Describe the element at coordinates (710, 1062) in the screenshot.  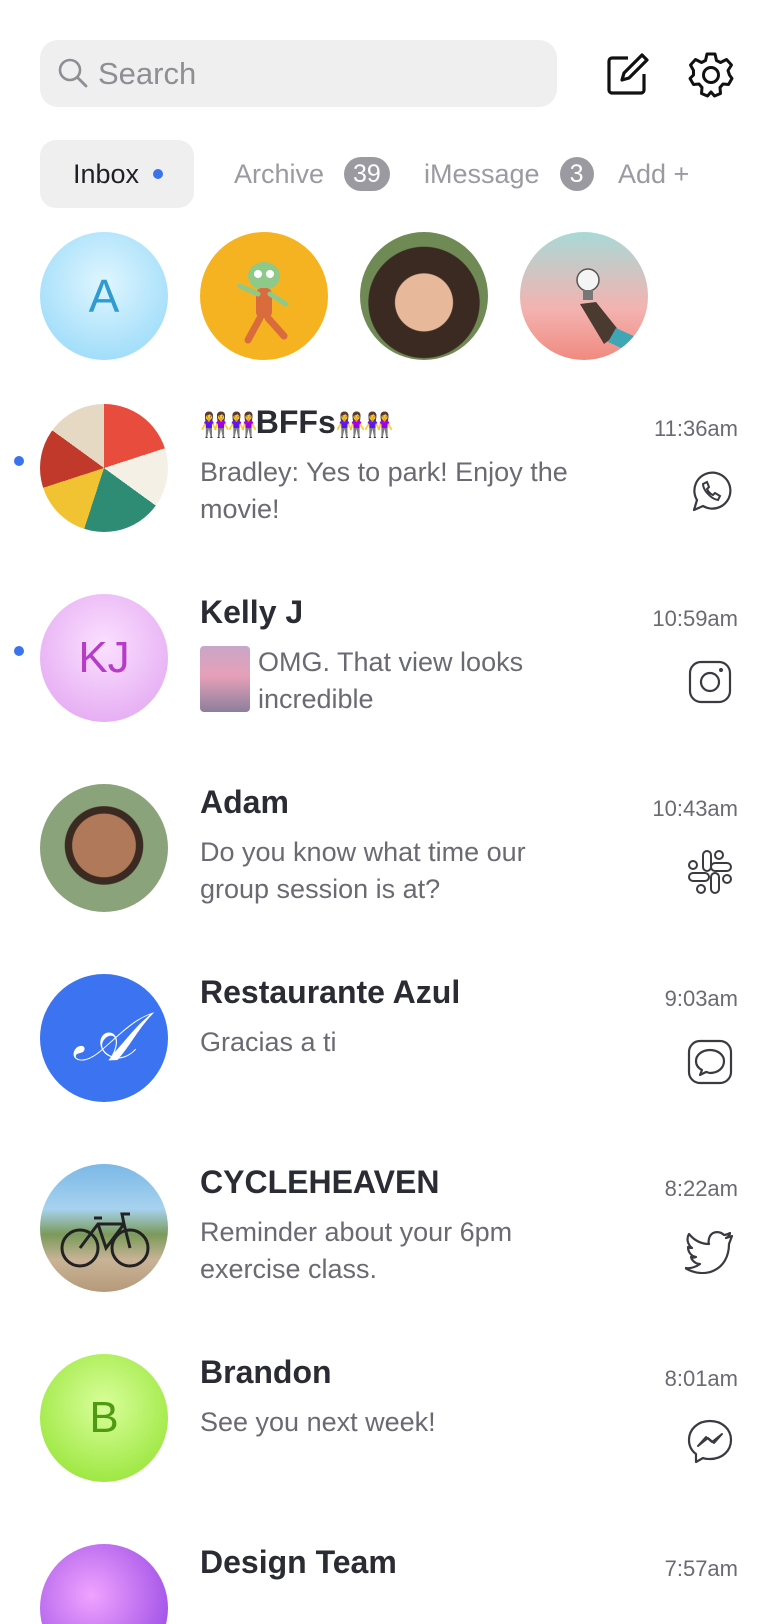
I see `message-bubble-icon` at that location.